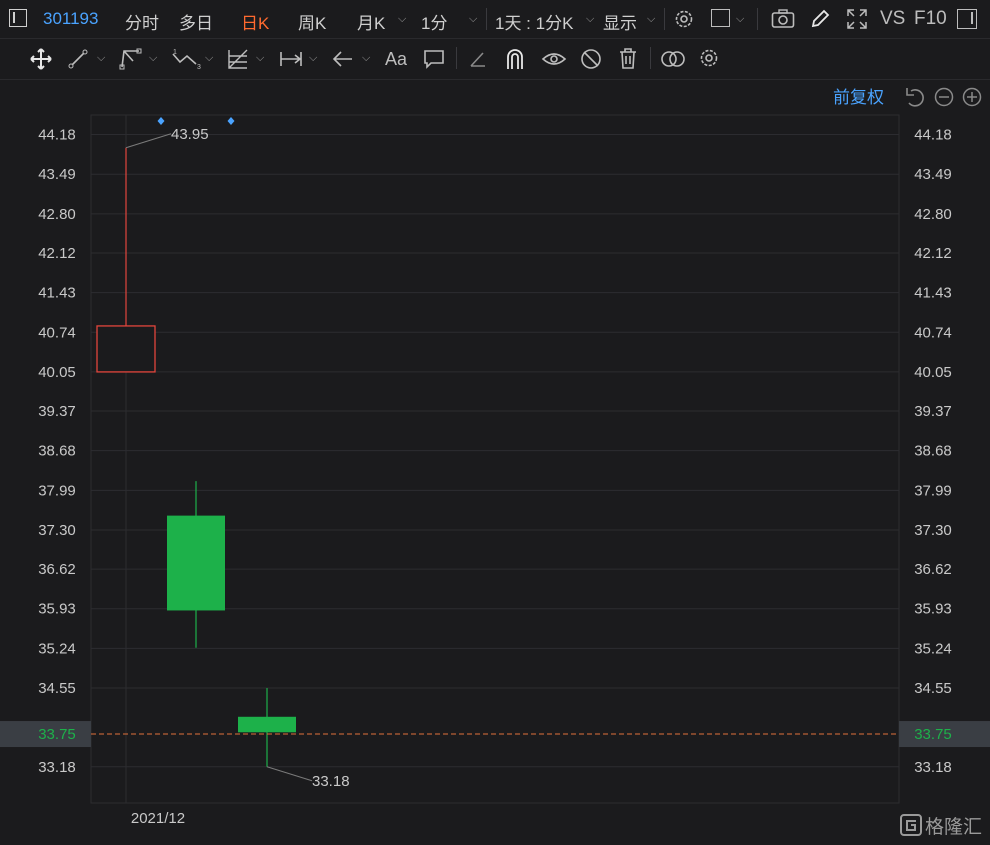 This screenshot has width=990, height=845. Describe the element at coordinates (57, 411) in the screenshot. I see `y-tick-label-left: 39.37` at that location.